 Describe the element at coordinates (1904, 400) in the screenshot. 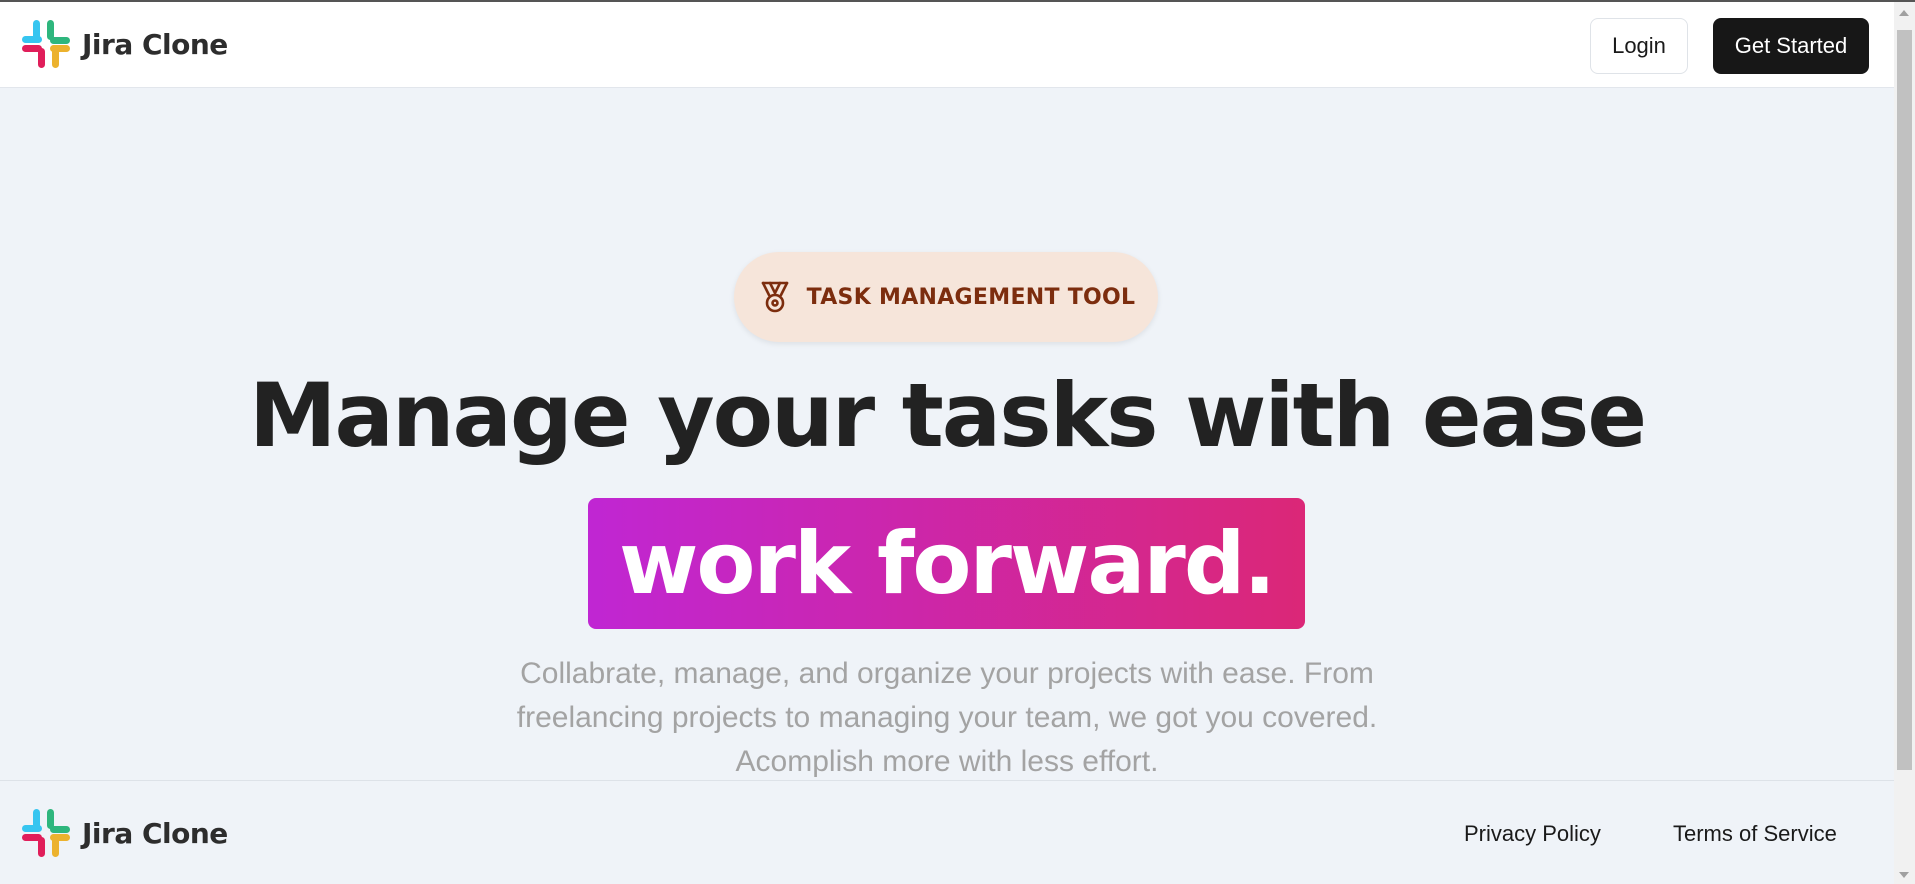

I see `scrollbar-thumb` at that location.